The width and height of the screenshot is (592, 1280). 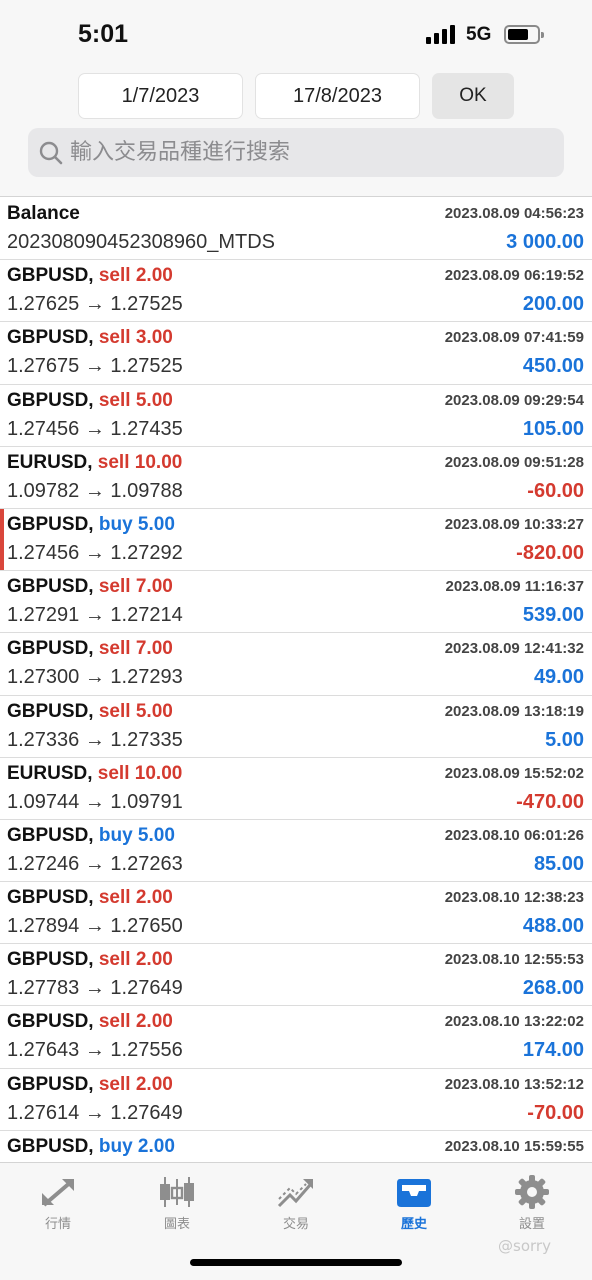 I want to click on trade-side: sell 10.00, so click(x=140, y=462).